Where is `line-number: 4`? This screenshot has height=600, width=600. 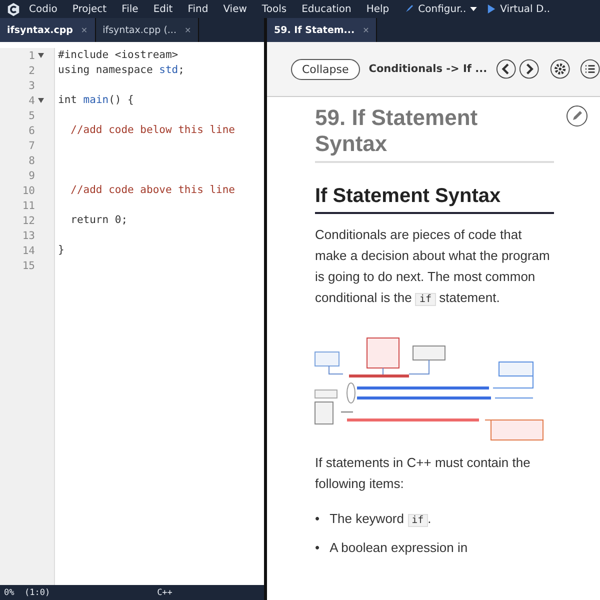 line-number: 4 is located at coordinates (31, 100).